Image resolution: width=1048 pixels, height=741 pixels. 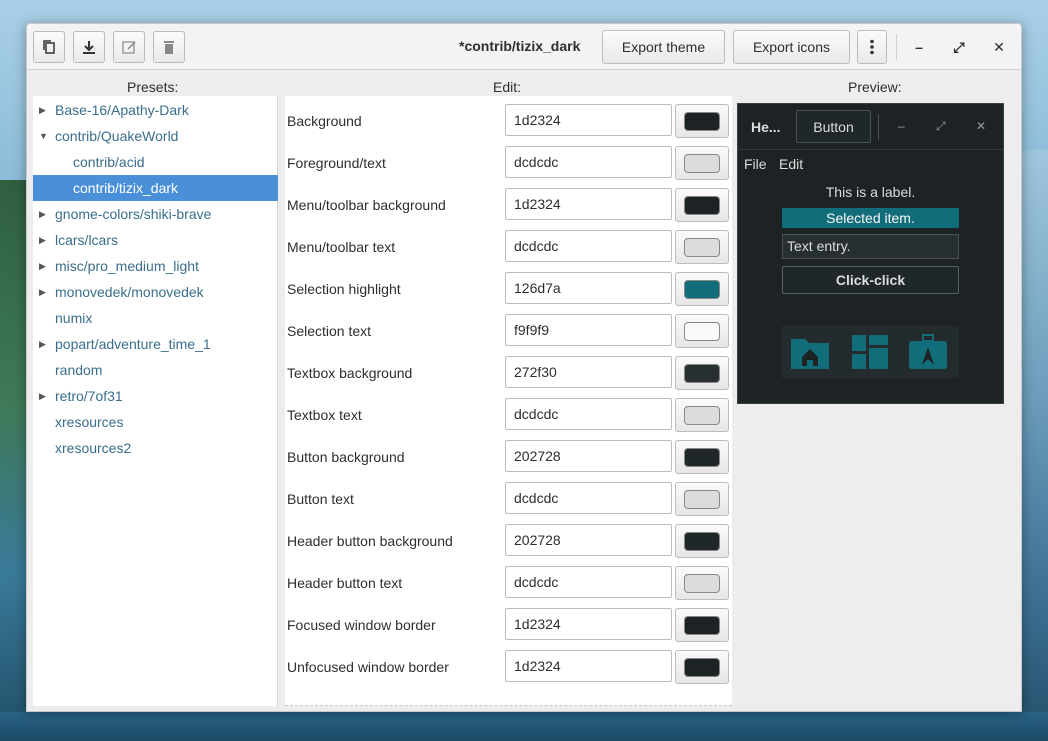 I want to click on trash-icon, so click(x=169, y=47).